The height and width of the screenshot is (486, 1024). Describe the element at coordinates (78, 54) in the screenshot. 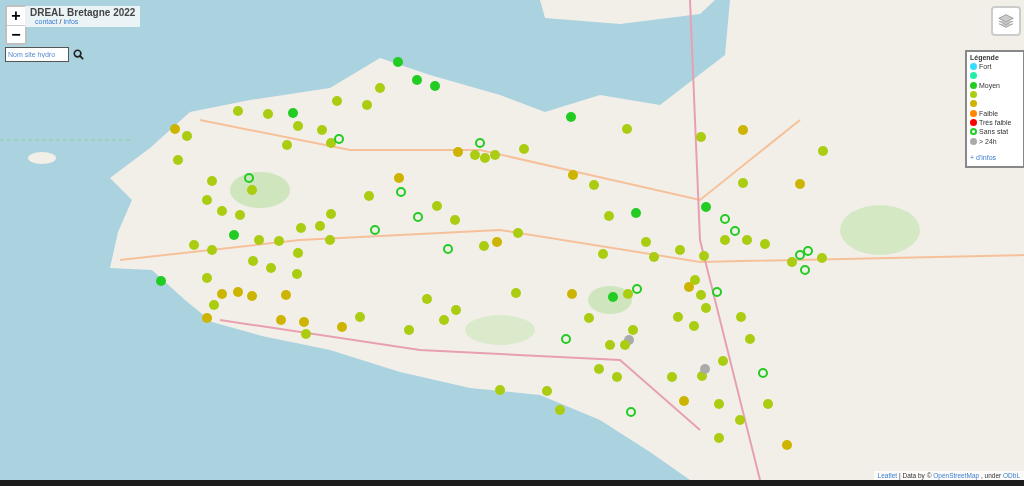

I see `search-button` at that location.